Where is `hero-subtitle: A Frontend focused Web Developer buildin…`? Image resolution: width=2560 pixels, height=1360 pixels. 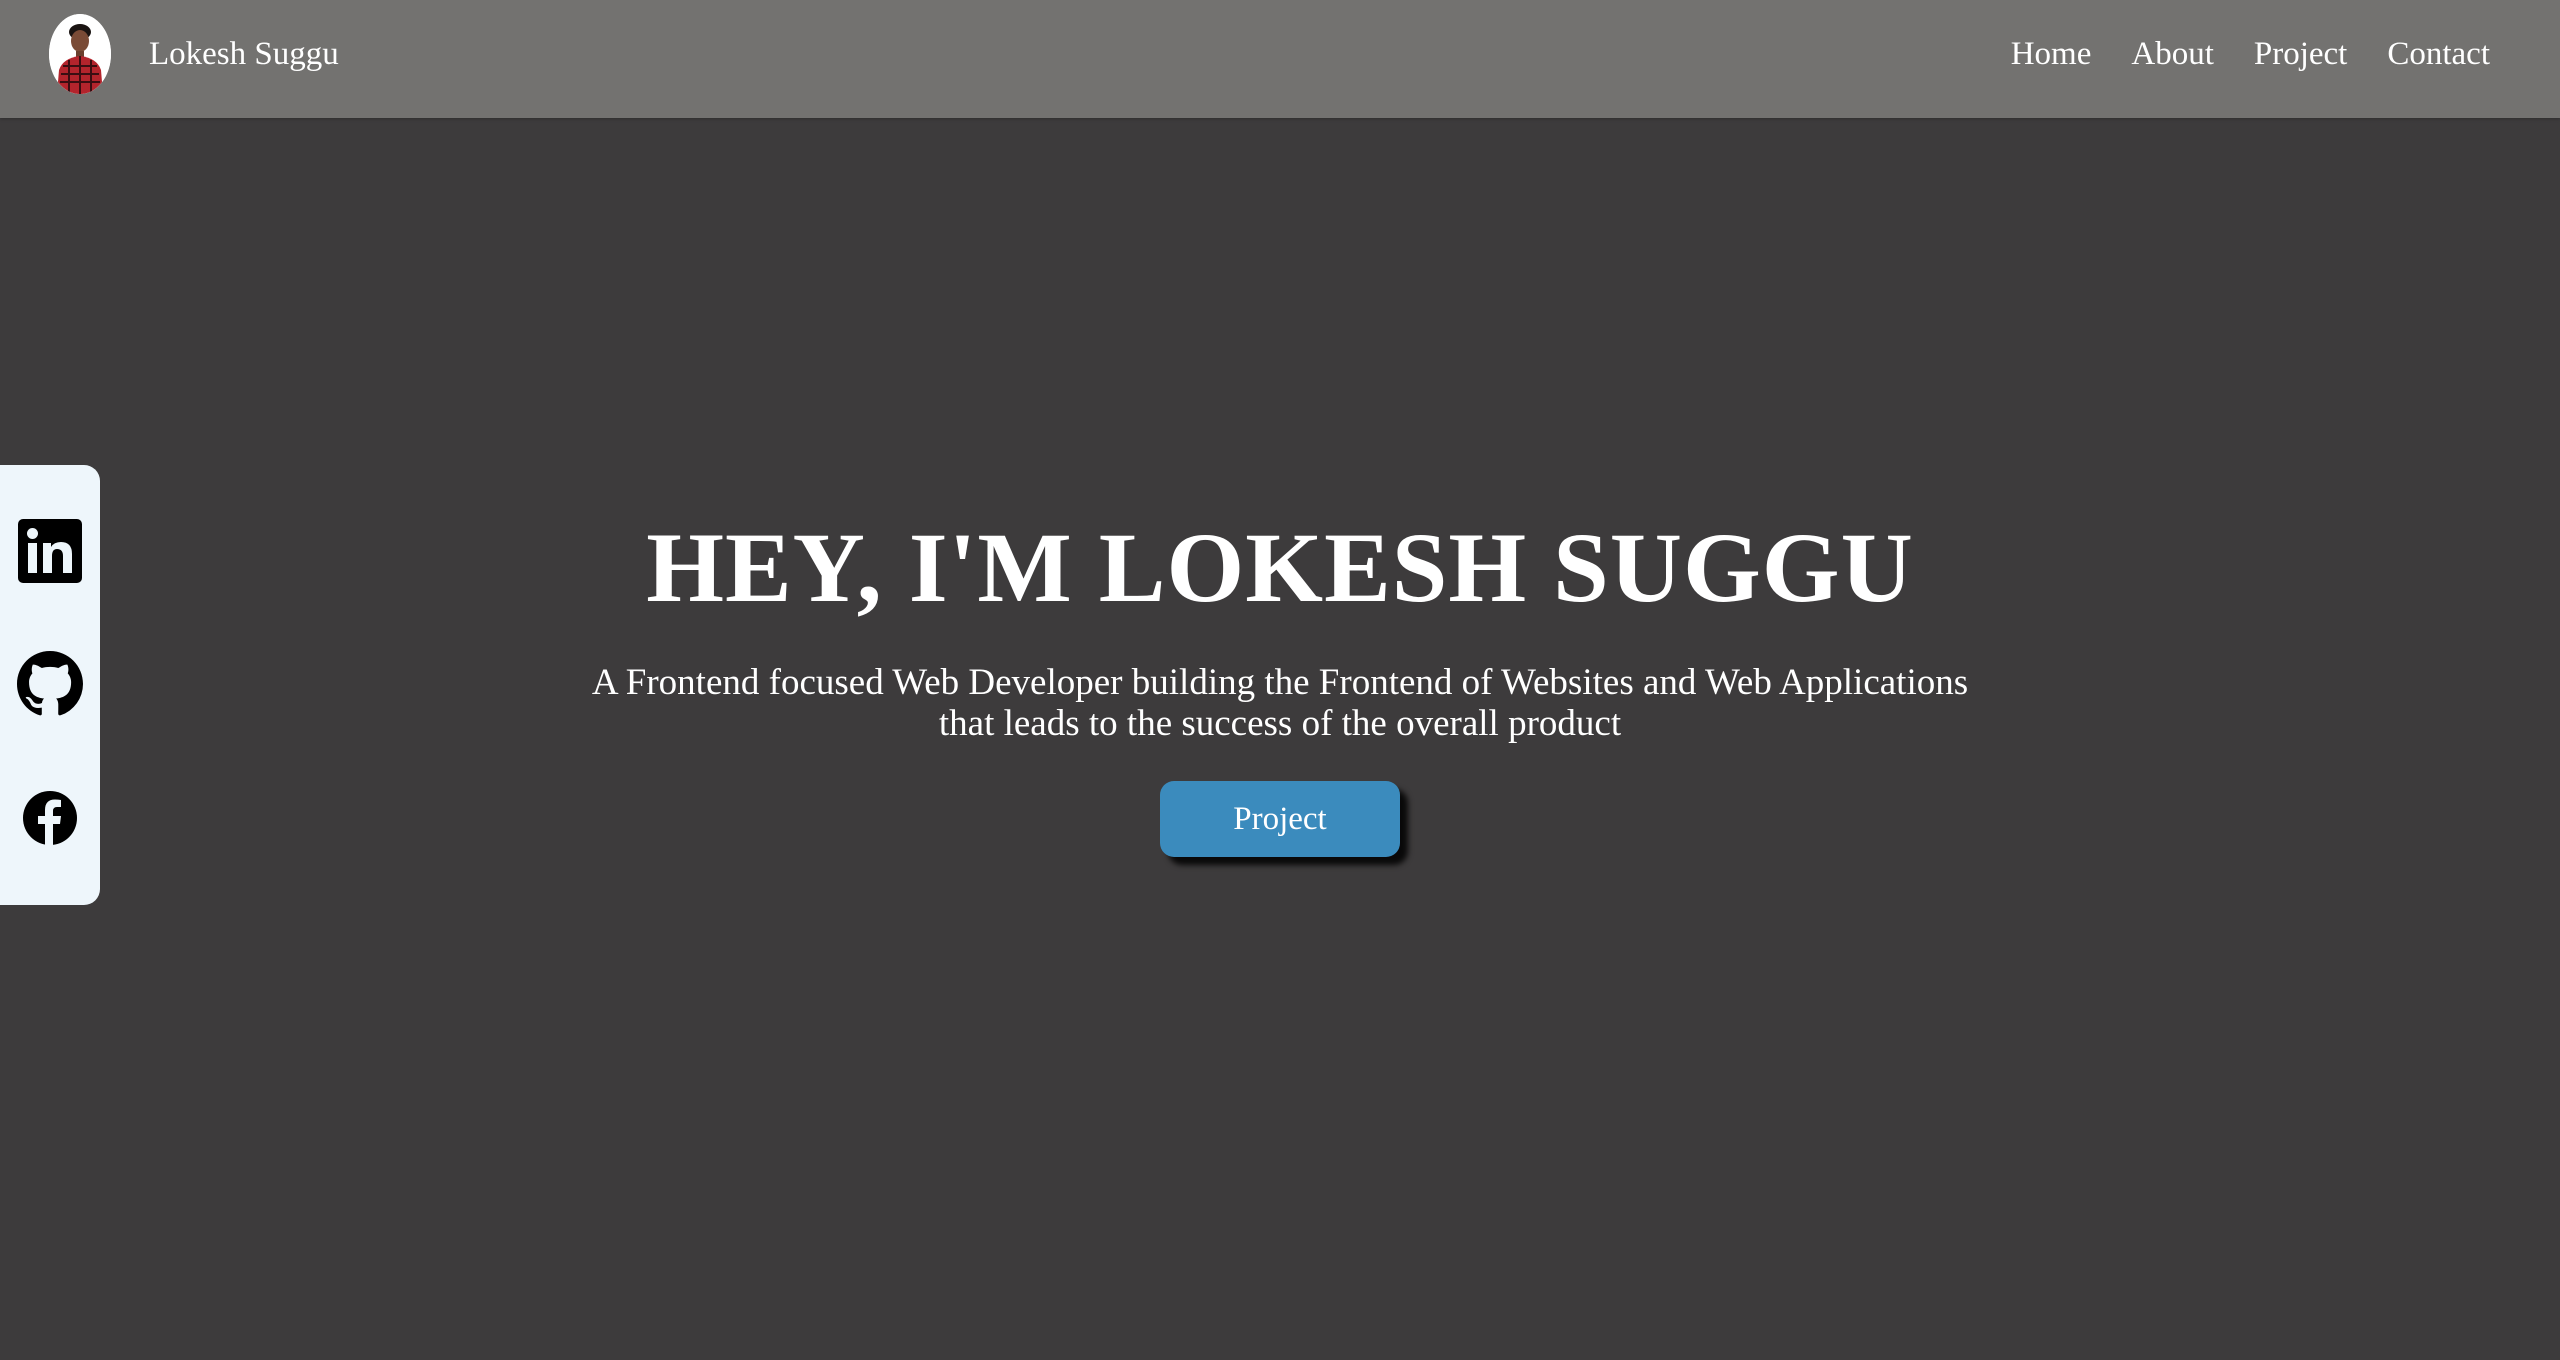
hero-subtitle: A Frontend focused Web Developer buildin… is located at coordinates (1280, 703).